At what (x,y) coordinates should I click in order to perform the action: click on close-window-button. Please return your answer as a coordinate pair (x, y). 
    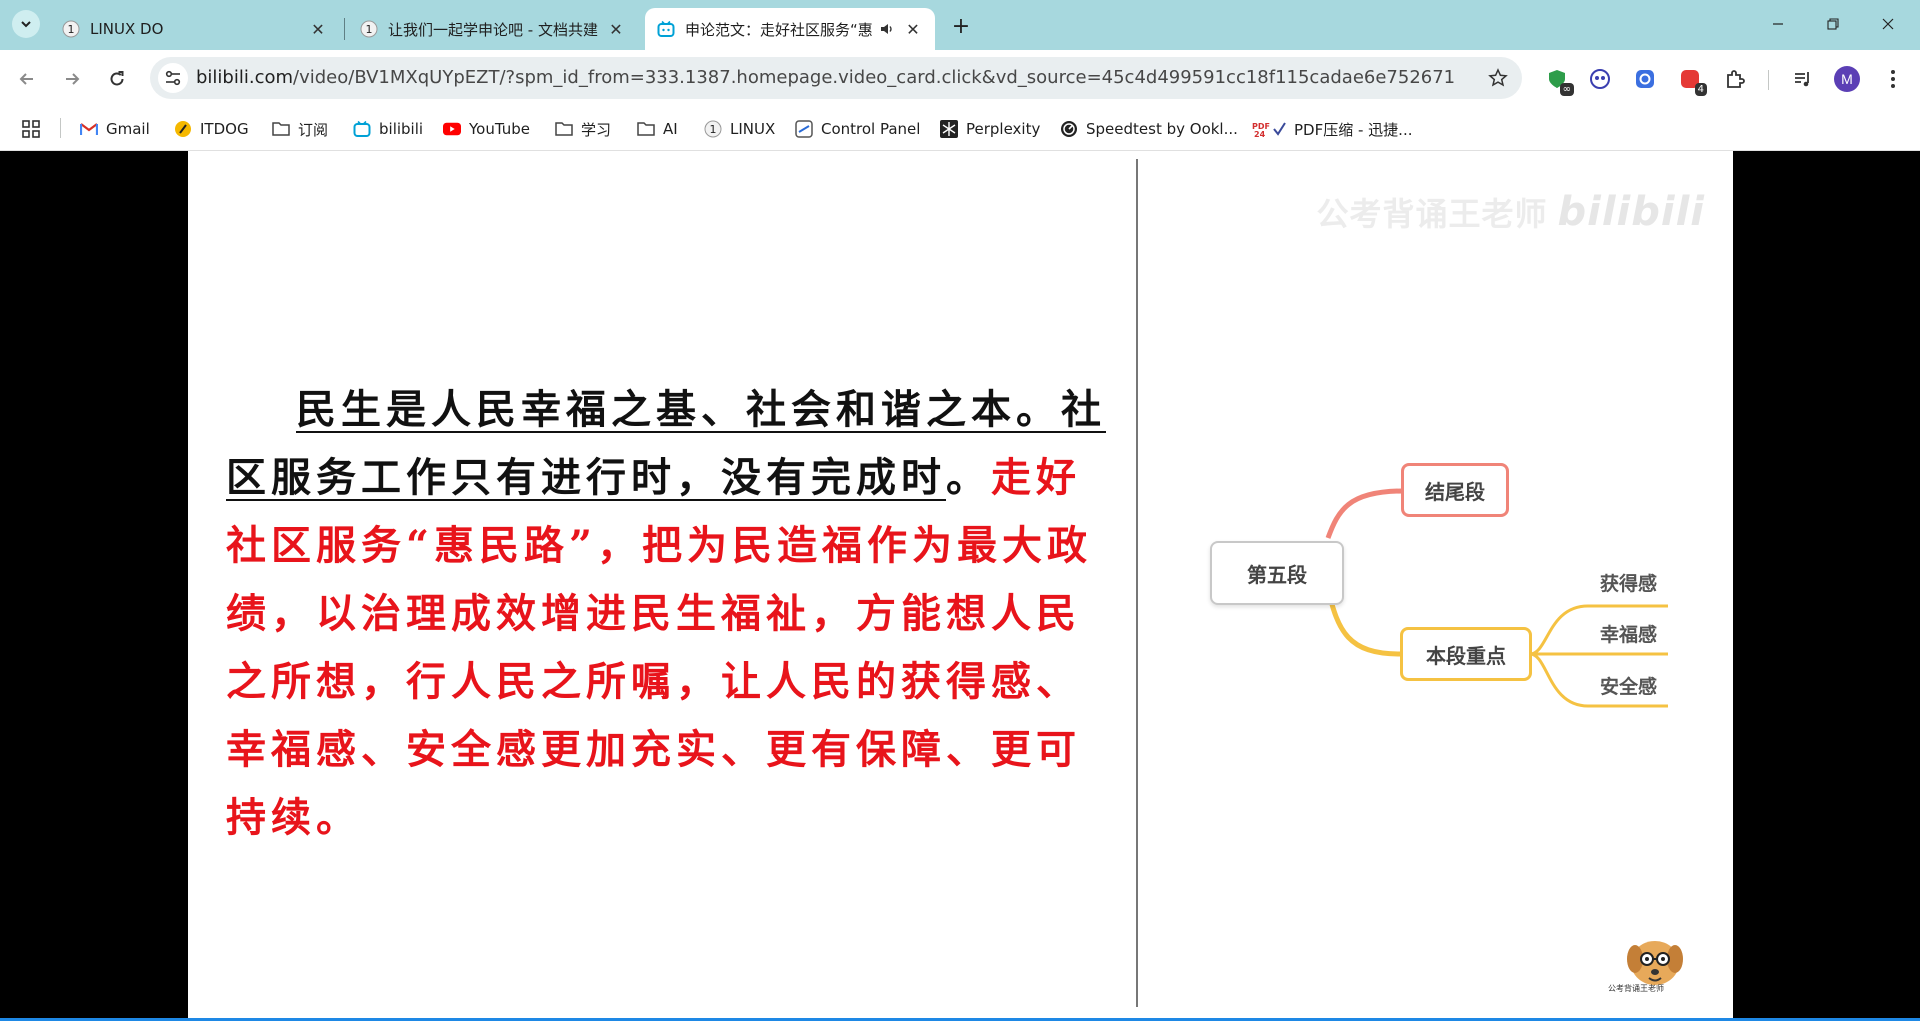
    Looking at the image, I should click on (1888, 24).